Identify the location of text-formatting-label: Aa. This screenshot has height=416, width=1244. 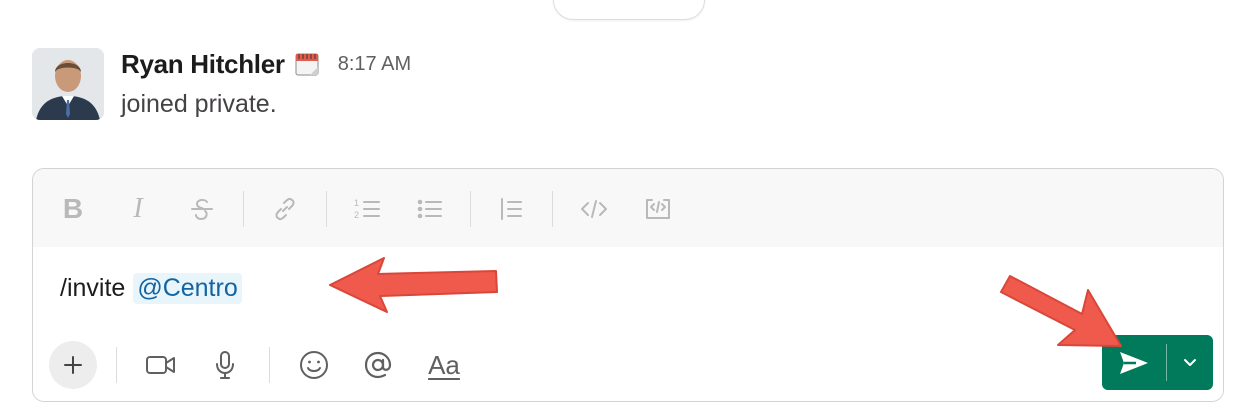
(444, 364).